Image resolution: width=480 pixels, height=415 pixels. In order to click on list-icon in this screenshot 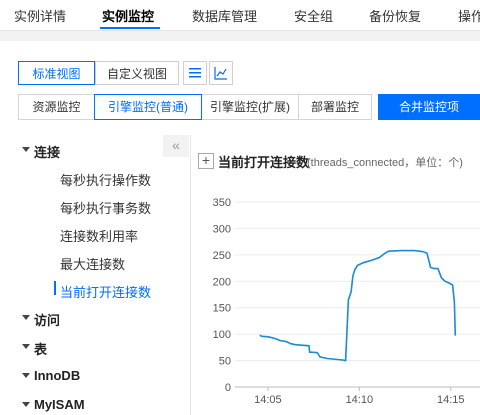, I will do `click(195, 73)`.